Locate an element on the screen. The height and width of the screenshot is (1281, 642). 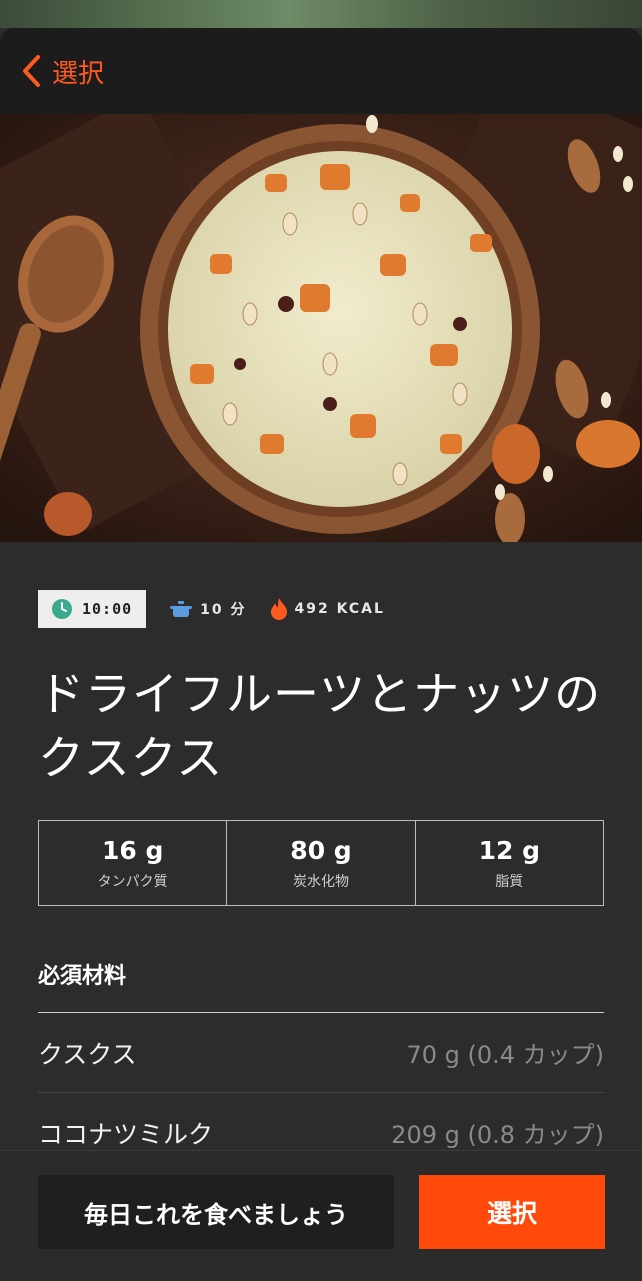
bottom-action-bar: 毎日これを食べましょう 選択 is located at coordinates (321, 1215).